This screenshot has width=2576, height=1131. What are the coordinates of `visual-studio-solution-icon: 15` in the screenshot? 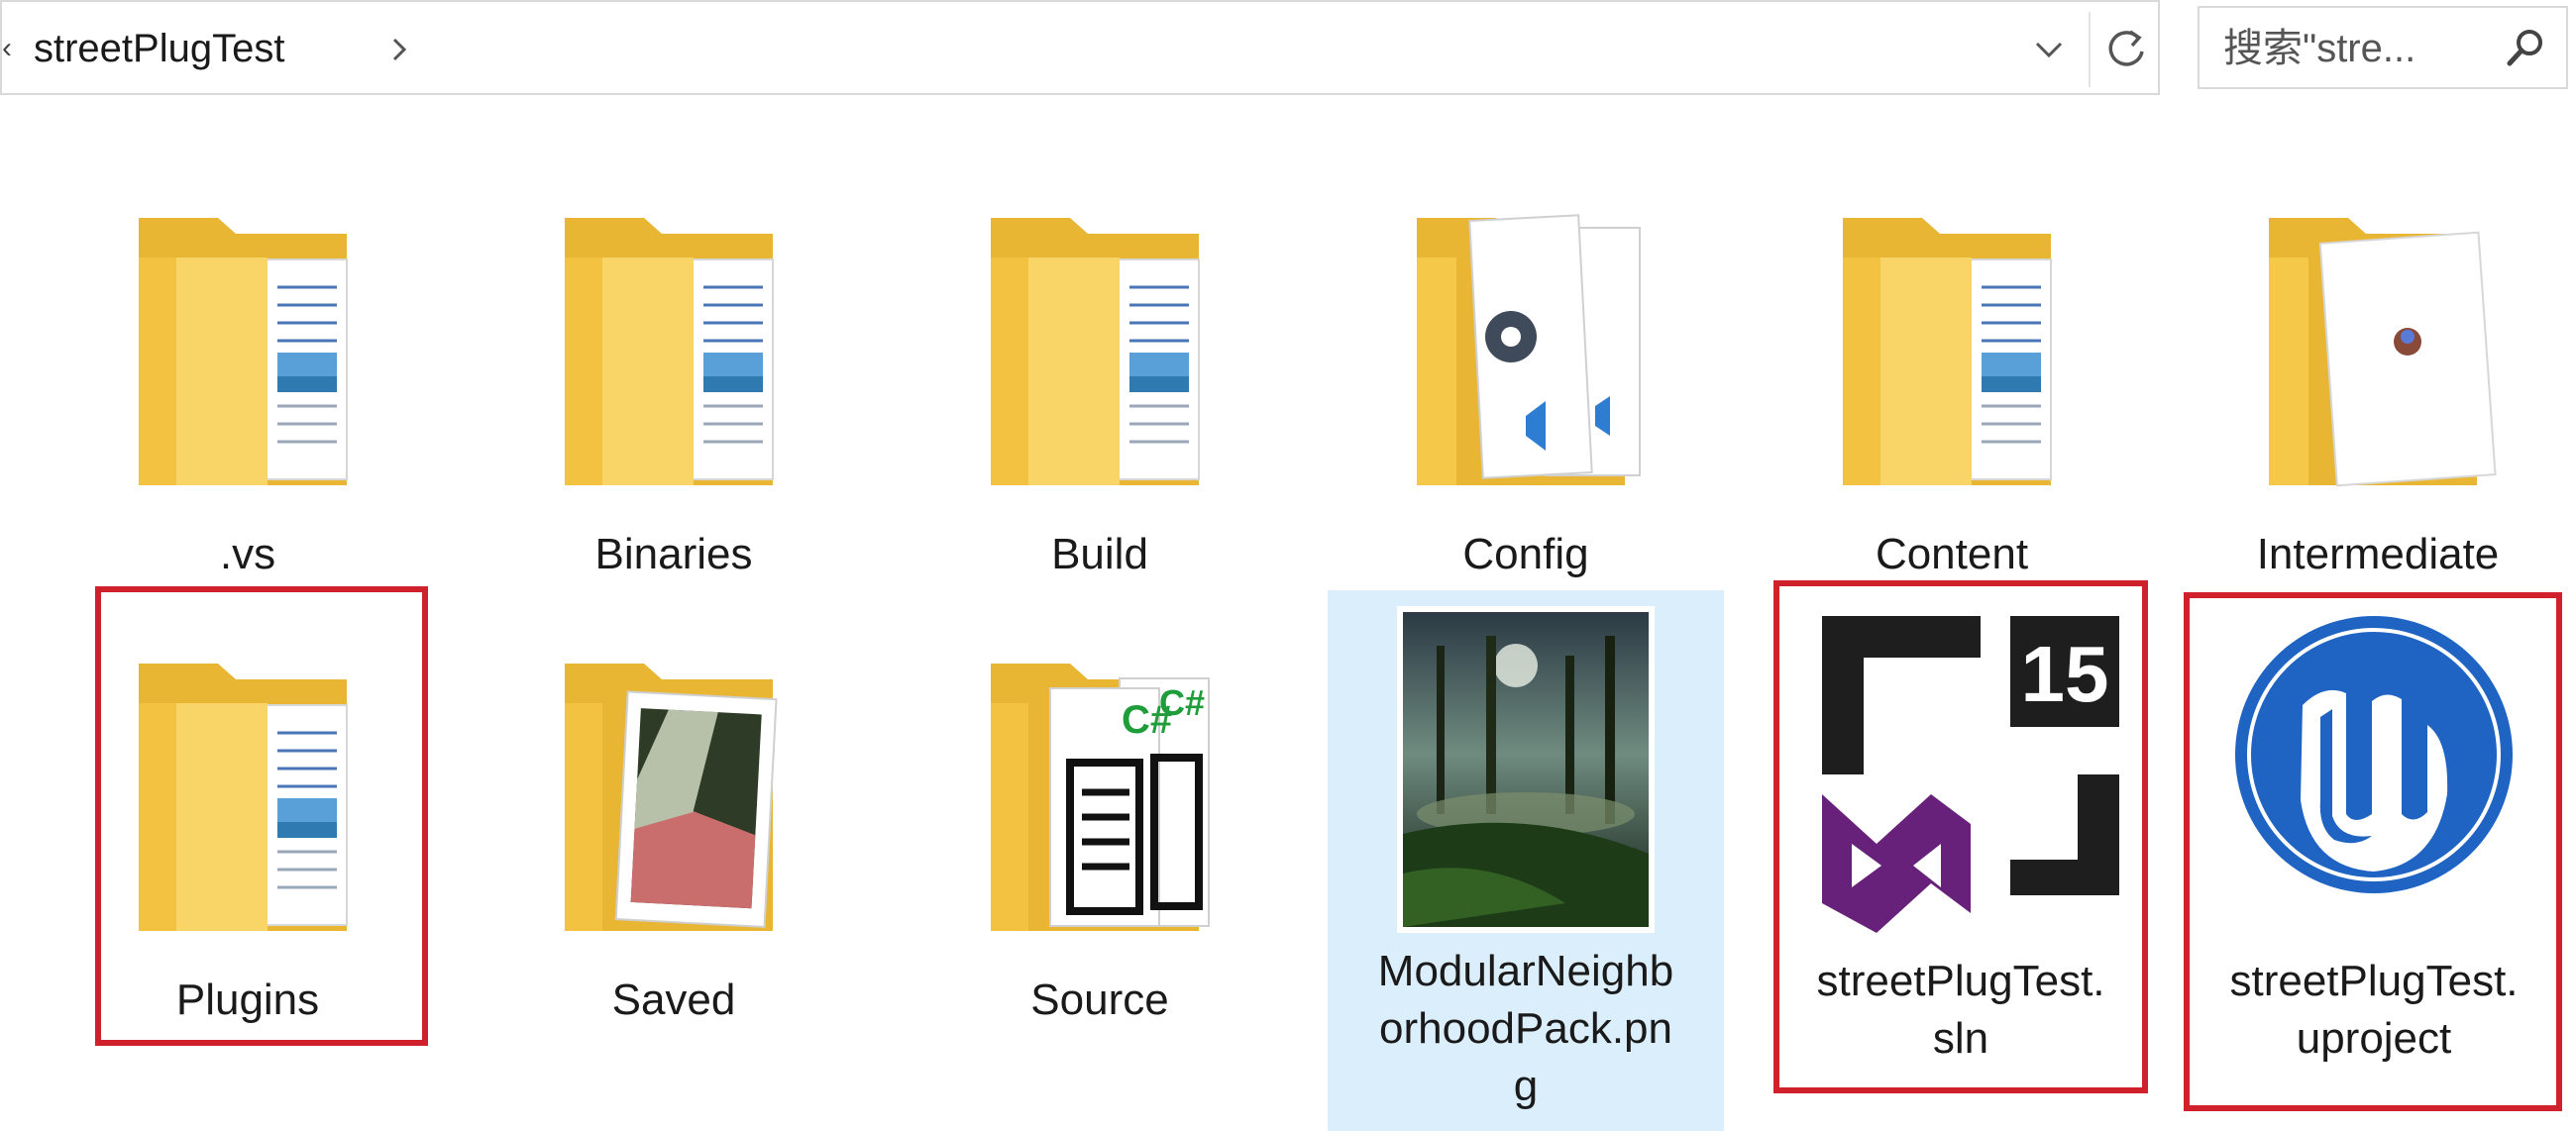 It's located at (1970, 774).